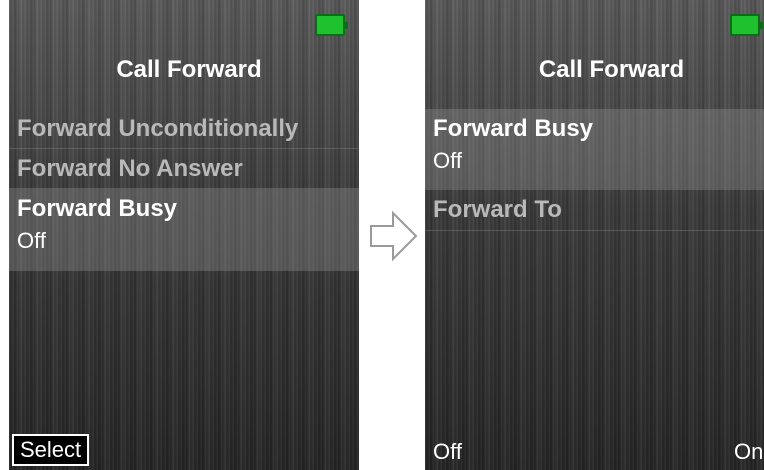 The width and height of the screenshot is (764, 470). What do you see at coordinates (748, 452) in the screenshot?
I see `on-softkey: On` at bounding box center [748, 452].